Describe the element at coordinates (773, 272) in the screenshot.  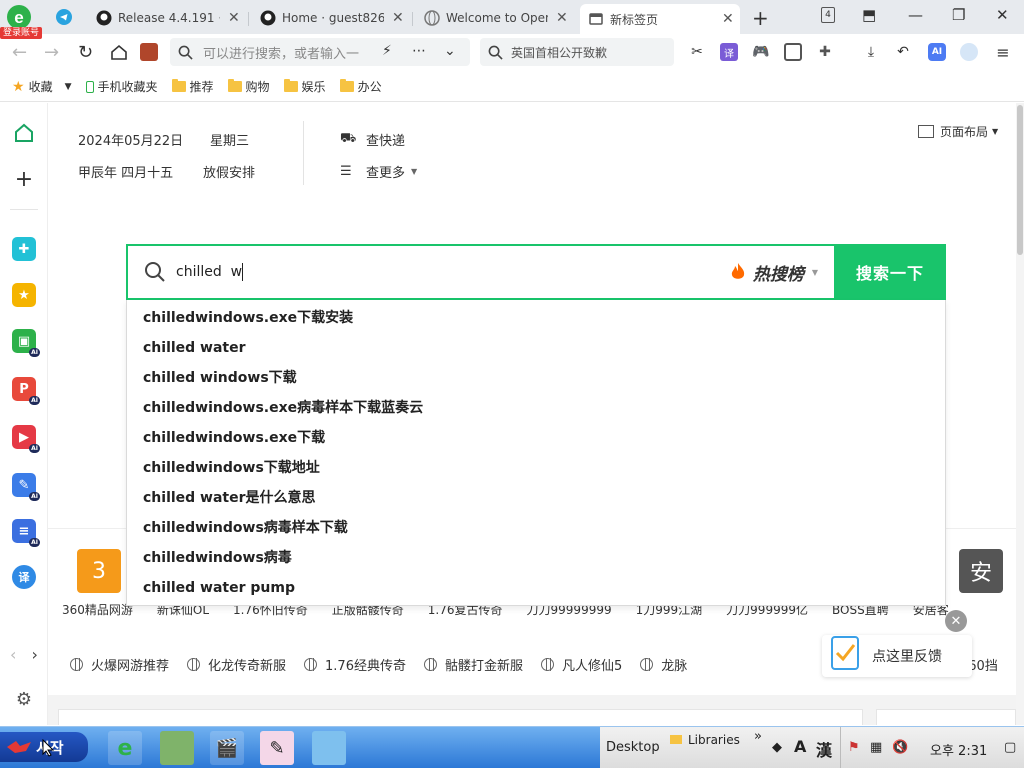
I see `hot-search-toggle: 热搜榜 ▼` at that location.